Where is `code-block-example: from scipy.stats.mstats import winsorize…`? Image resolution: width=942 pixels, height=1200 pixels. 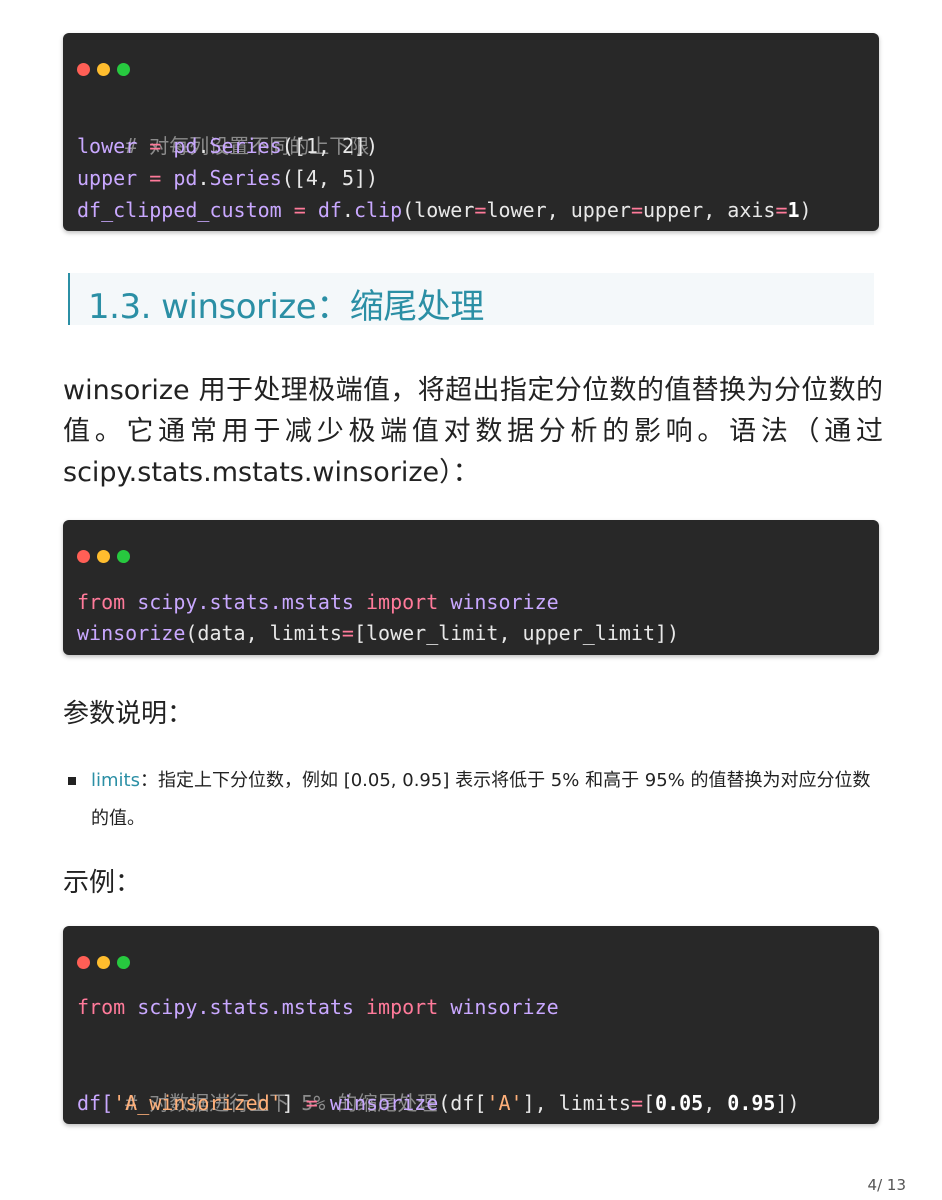 code-block-example: from scipy.stats.mstats import winsorize… is located at coordinates (471, 1025).